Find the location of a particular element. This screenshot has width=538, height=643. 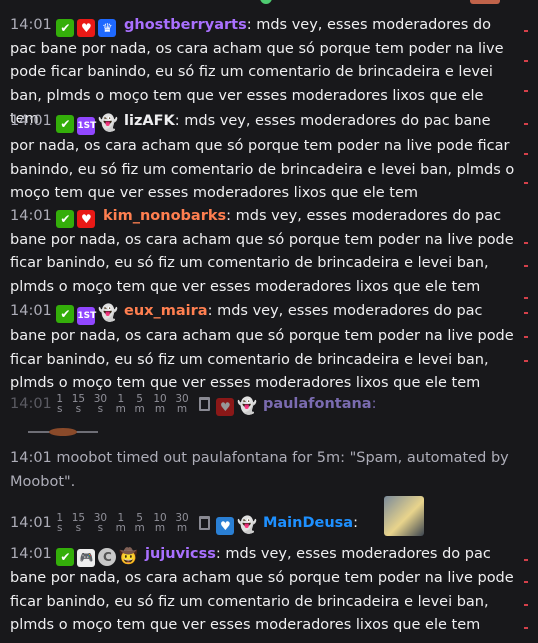

c-badge-icon: C is located at coordinates (107, 557).